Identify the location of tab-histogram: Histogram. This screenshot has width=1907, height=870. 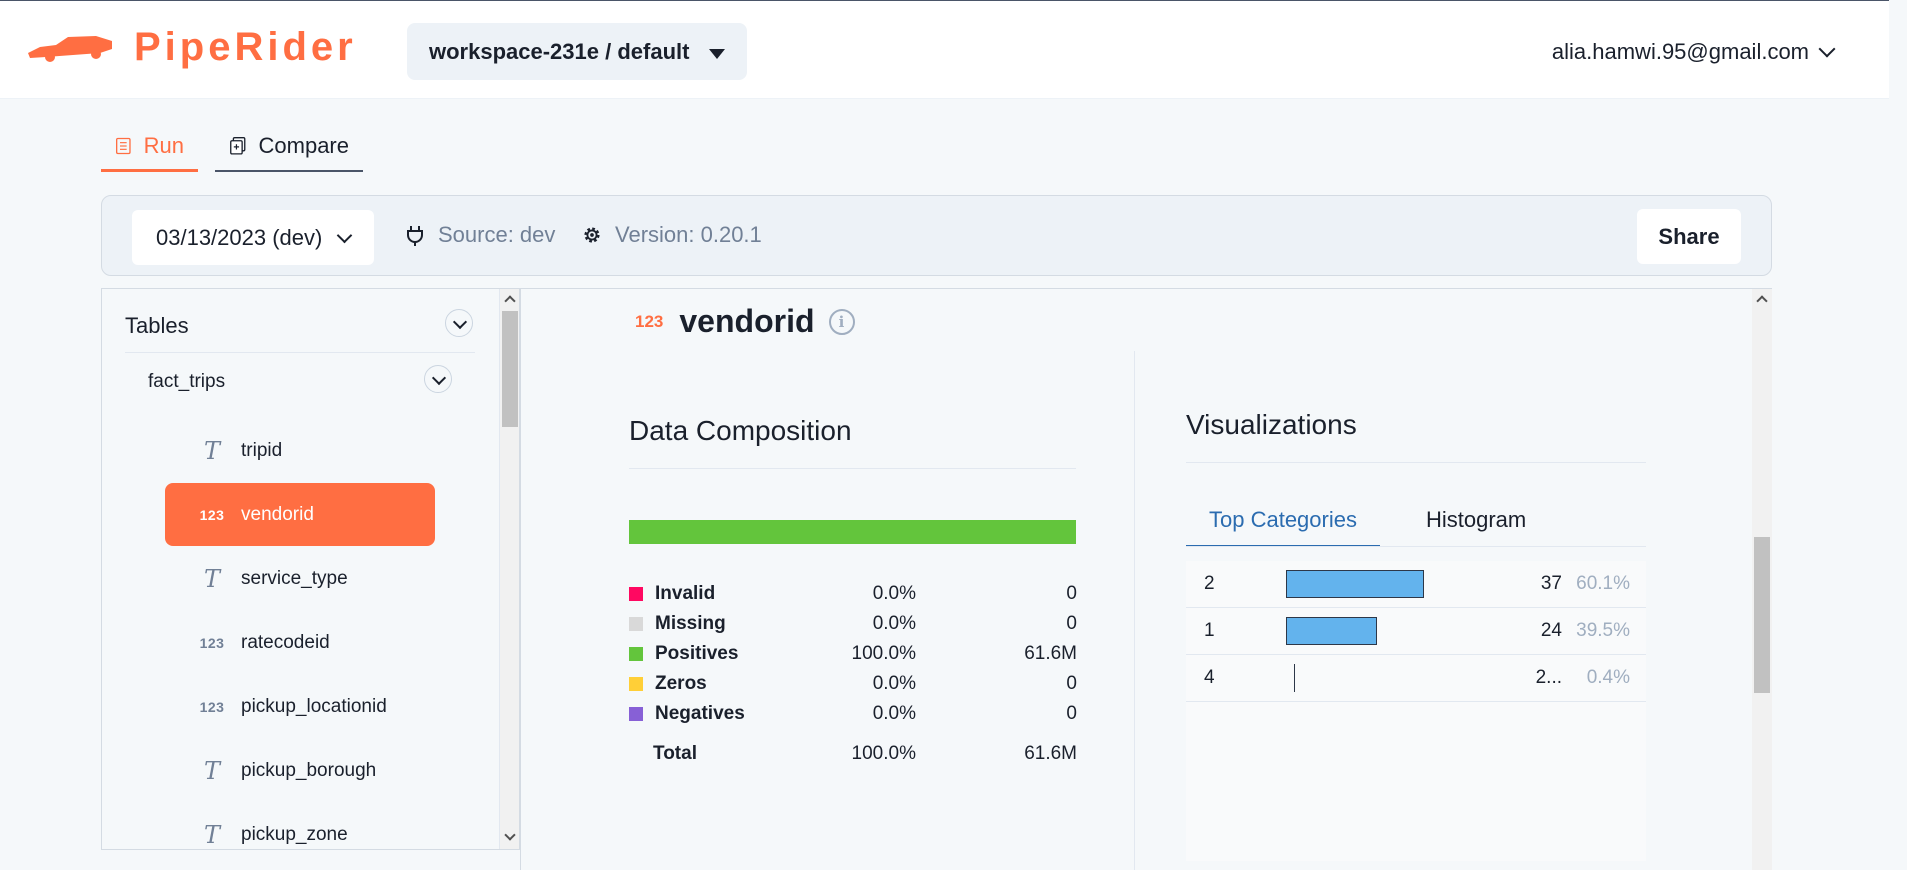
(1476, 520).